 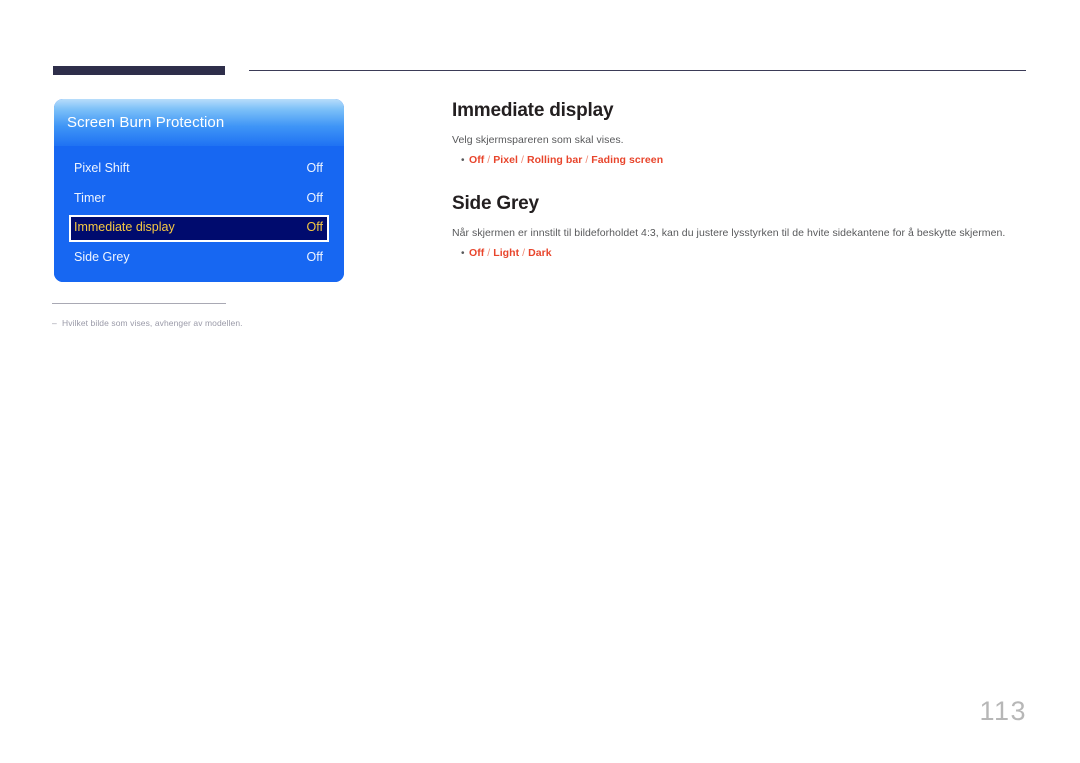 What do you see at coordinates (199, 258) in the screenshot?
I see `osd-row-side-grey: Side Grey Off` at bounding box center [199, 258].